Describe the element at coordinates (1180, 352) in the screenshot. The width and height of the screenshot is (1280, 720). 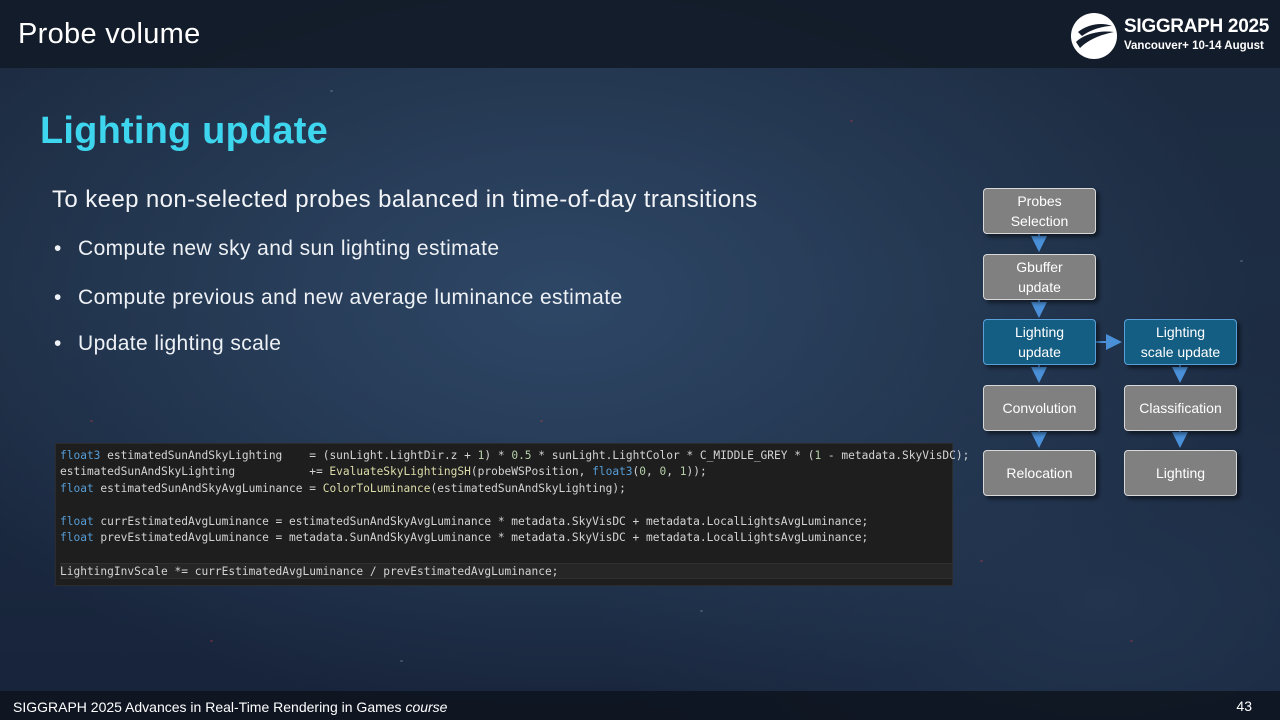
I see `node-label: scale update` at that location.